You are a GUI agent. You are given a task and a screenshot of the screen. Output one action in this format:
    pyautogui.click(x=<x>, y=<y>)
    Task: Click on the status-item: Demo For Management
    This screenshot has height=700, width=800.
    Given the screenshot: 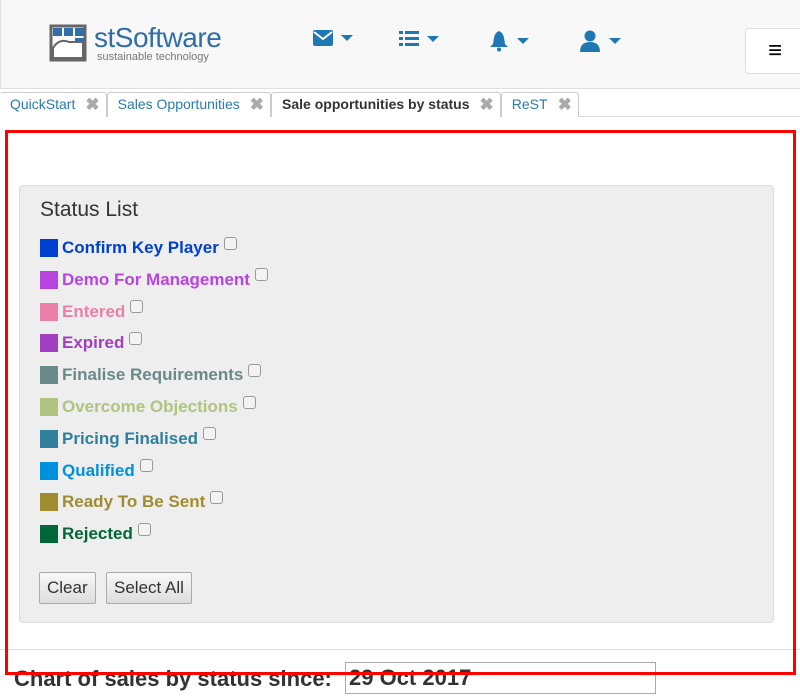 What is the action you would take?
    pyautogui.click(x=154, y=279)
    